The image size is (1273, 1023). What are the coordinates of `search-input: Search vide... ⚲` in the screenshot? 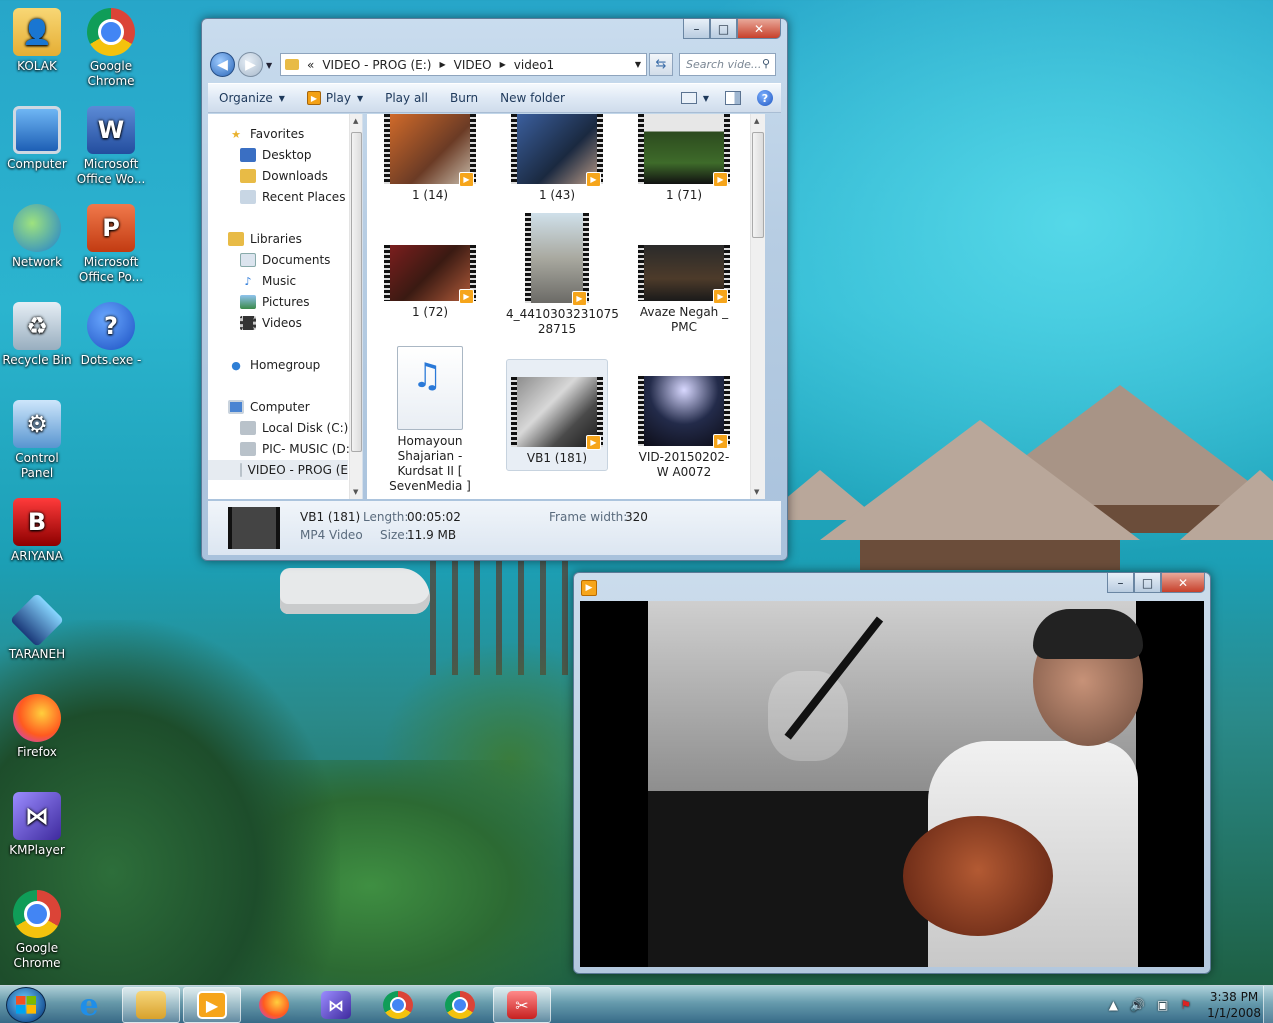 It's located at (727, 64).